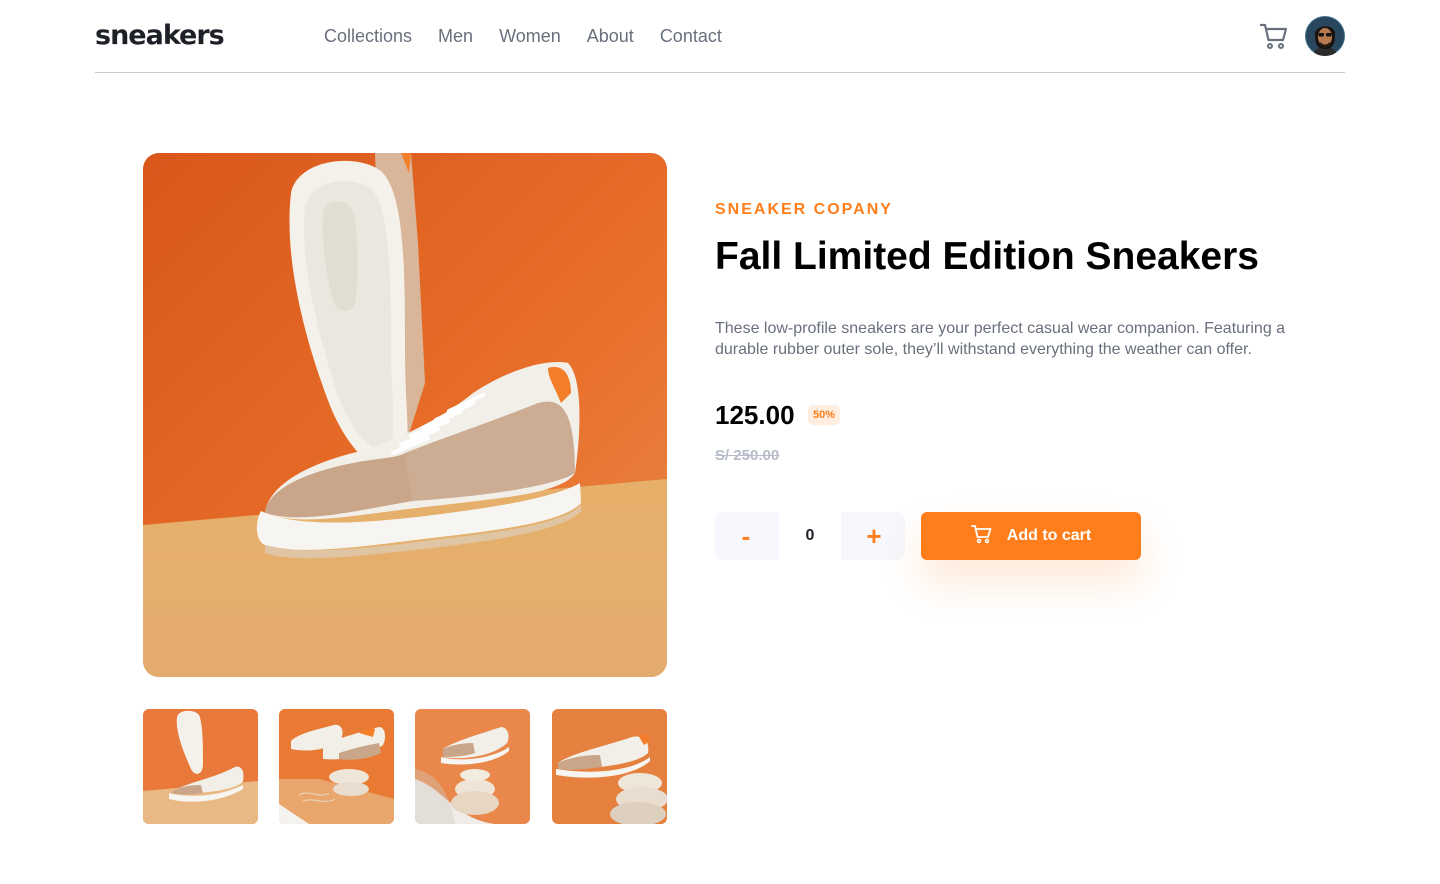 The height and width of the screenshot is (884, 1440). Describe the element at coordinates (368, 36) in the screenshot. I see `nav-collections: Collections` at that location.